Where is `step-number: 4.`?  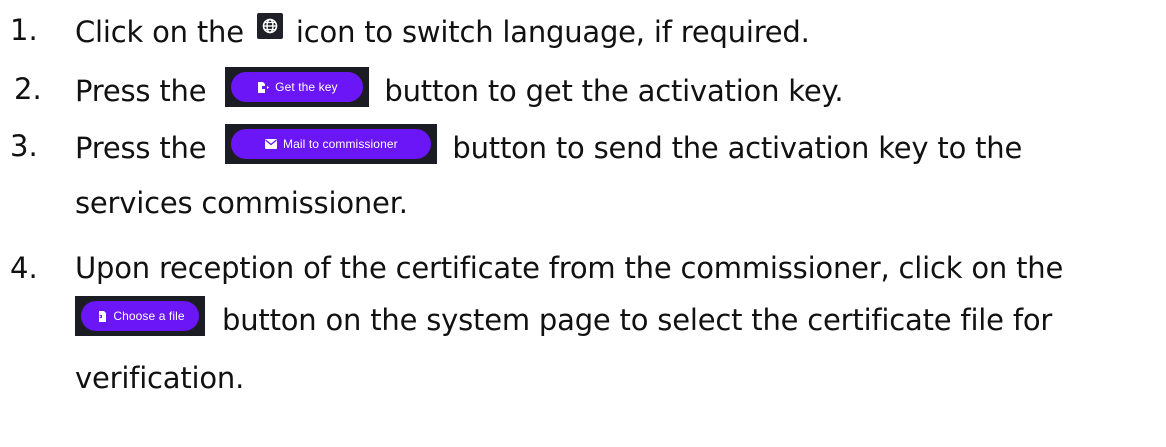 step-number: 4. is located at coordinates (24, 268).